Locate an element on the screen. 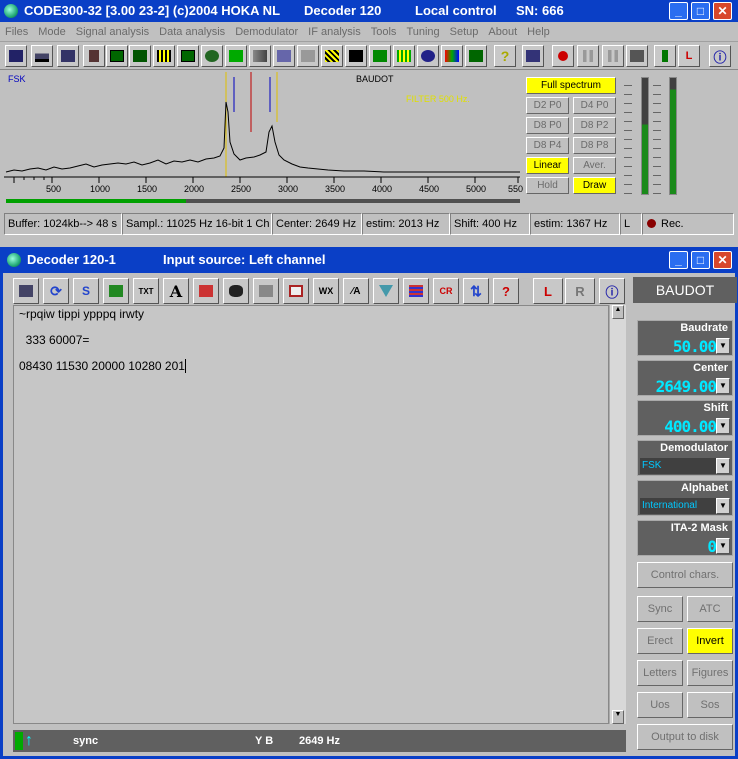 The image size is (738, 759). alphabet-dropdown-icon: ▼ is located at coordinates (723, 506).